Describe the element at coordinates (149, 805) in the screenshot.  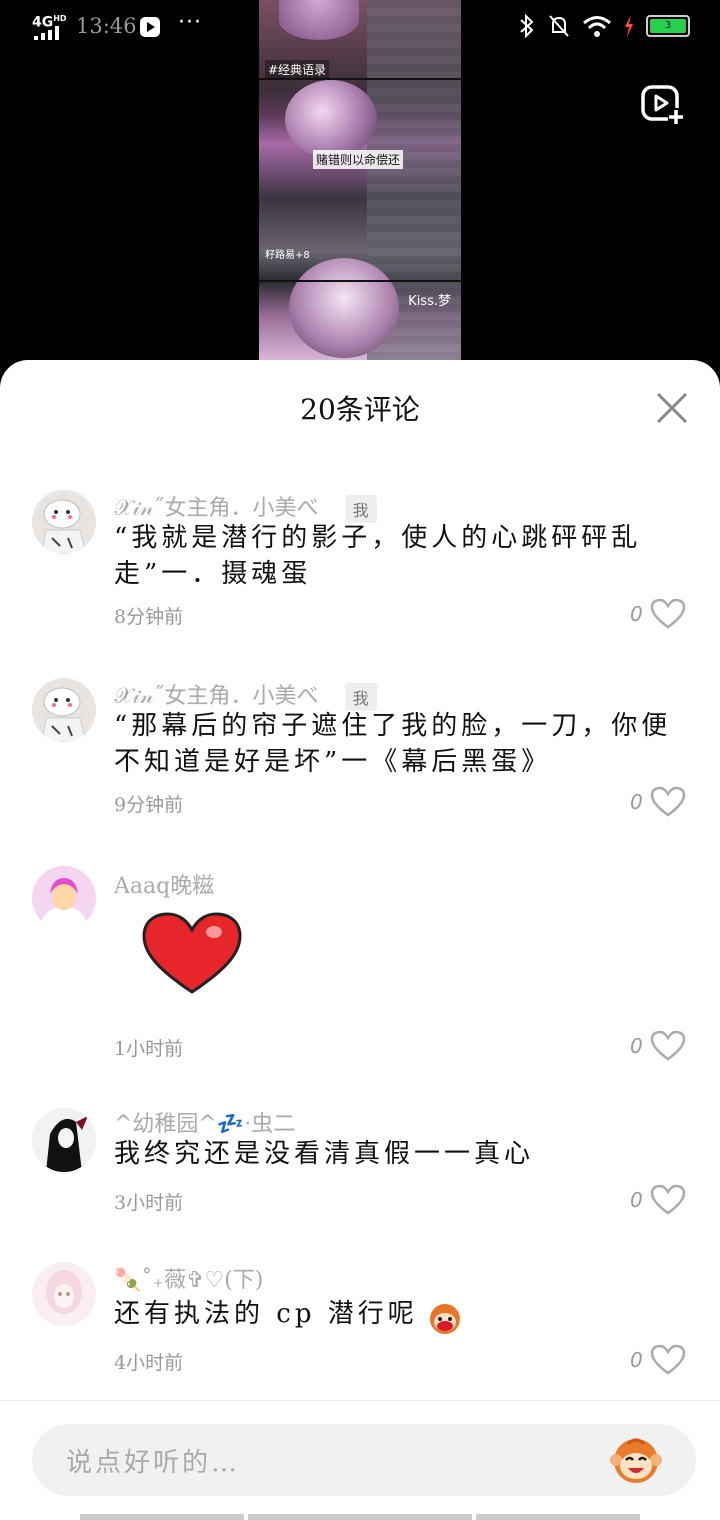
I see `comment-time: 9分钟前` at that location.